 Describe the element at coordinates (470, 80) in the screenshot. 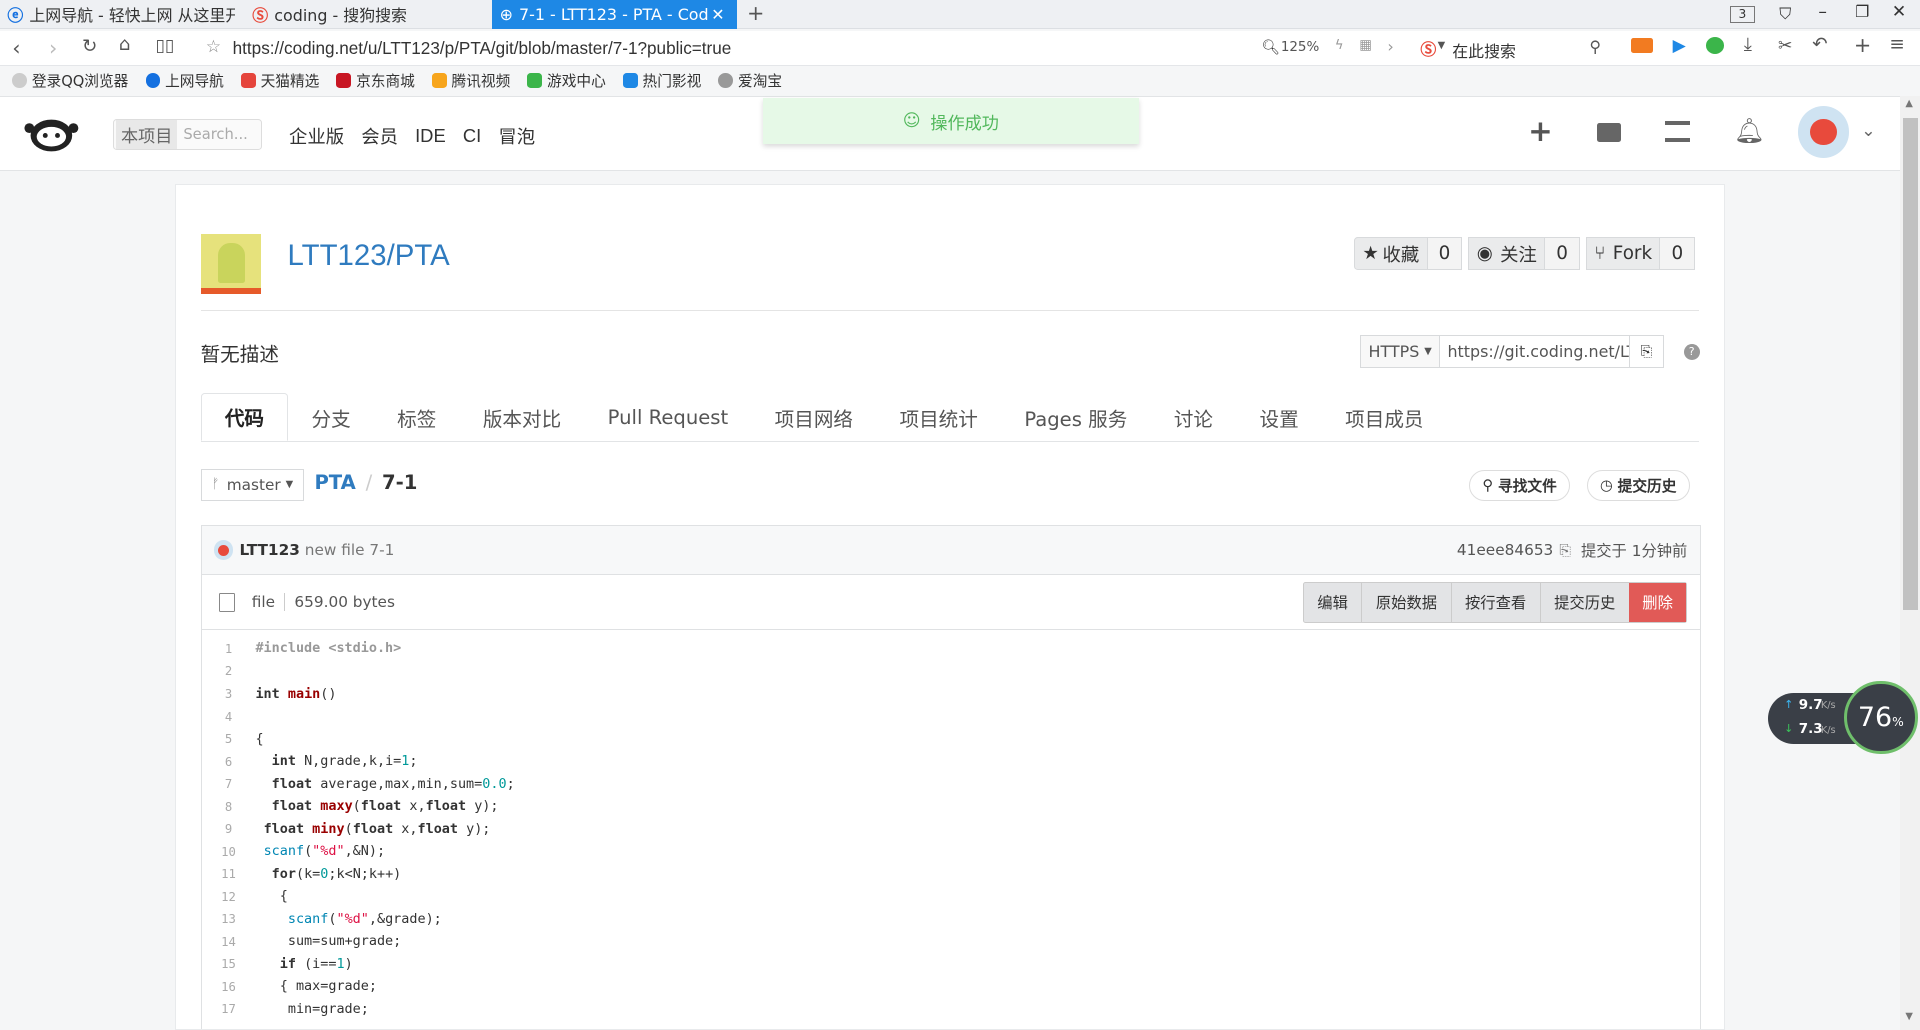

I see `bookmark-tencent-video: 腾讯视频` at that location.